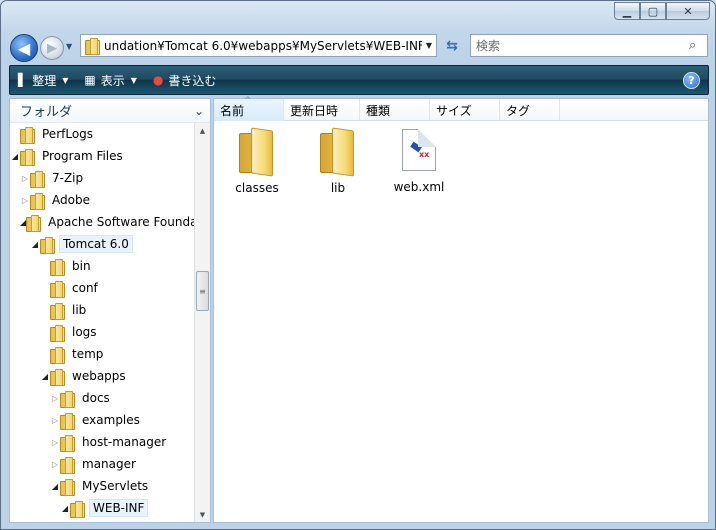  I want to click on tree-item-bin: bin, so click(103, 266).